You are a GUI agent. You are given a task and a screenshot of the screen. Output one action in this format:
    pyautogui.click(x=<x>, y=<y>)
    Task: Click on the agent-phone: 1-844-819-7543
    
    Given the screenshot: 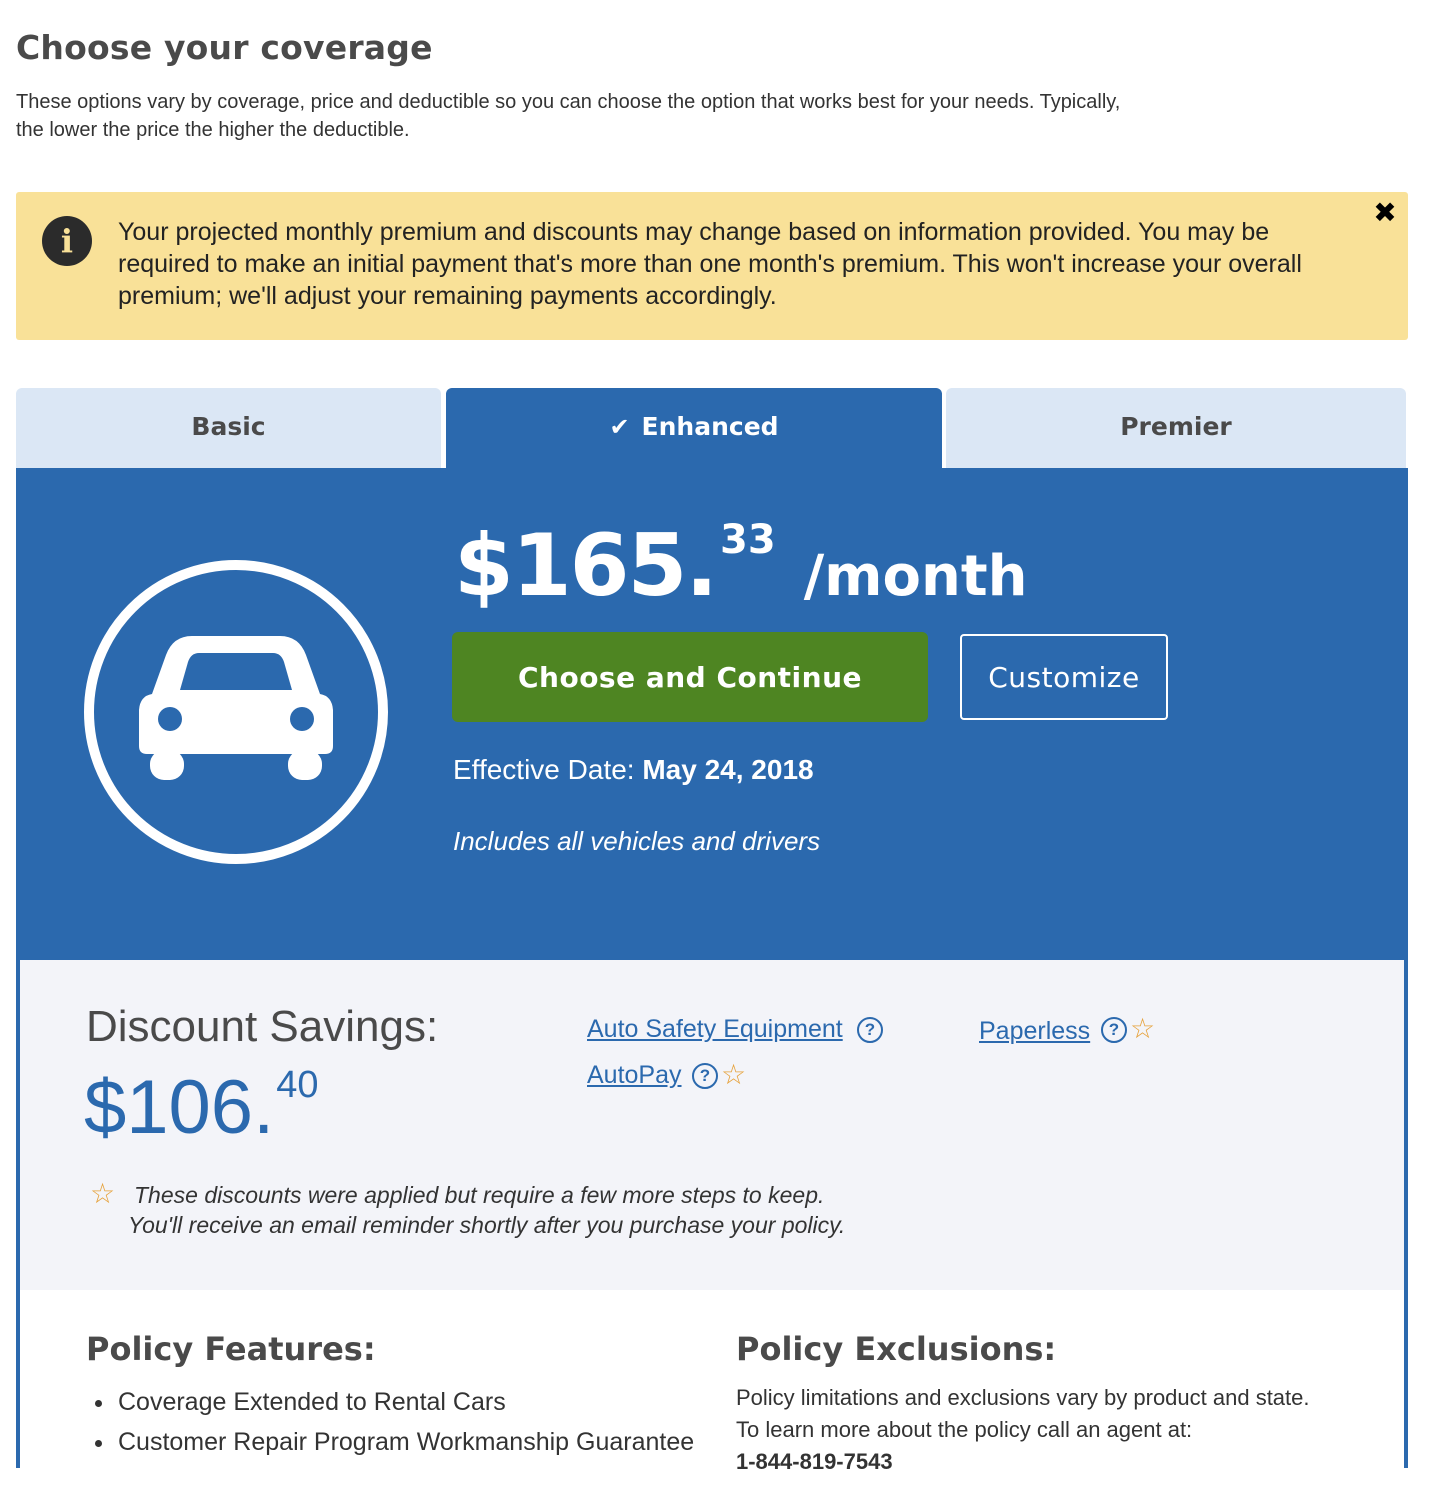 What is the action you would take?
    pyautogui.click(x=1056, y=1462)
    